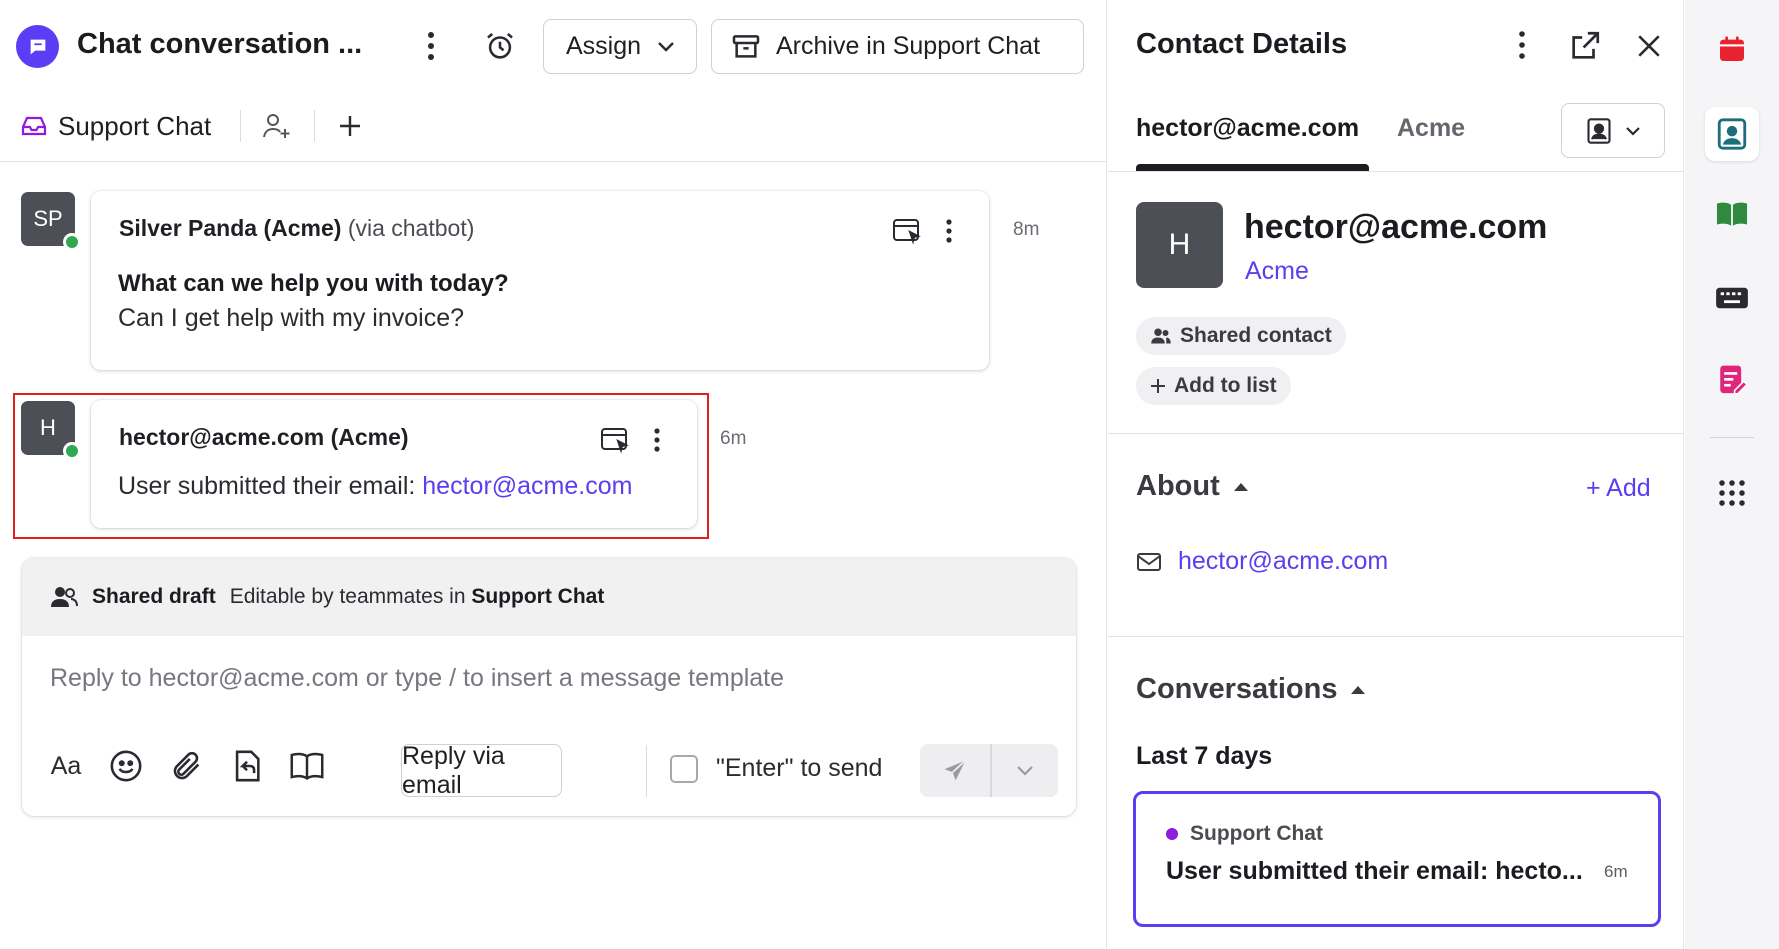 This screenshot has height=949, width=1779. I want to click on draft-inbox: Support Chat, so click(538, 596).